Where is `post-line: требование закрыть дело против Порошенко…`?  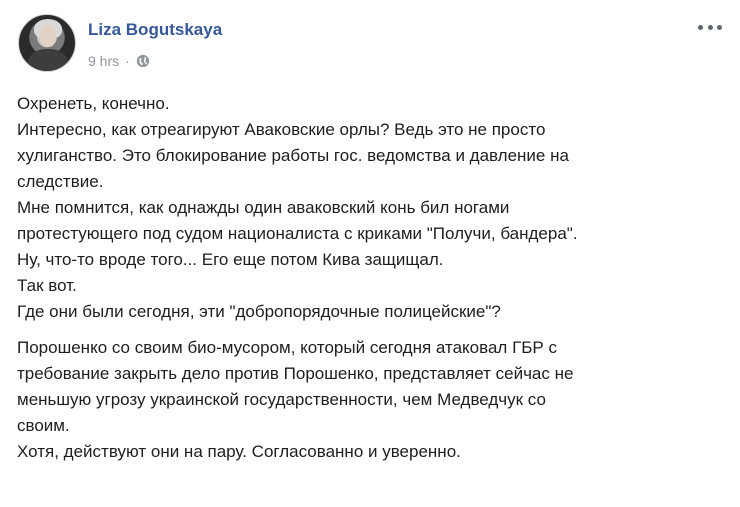 post-line: требование закрыть дело против Порошенко… is located at coordinates (295, 373).